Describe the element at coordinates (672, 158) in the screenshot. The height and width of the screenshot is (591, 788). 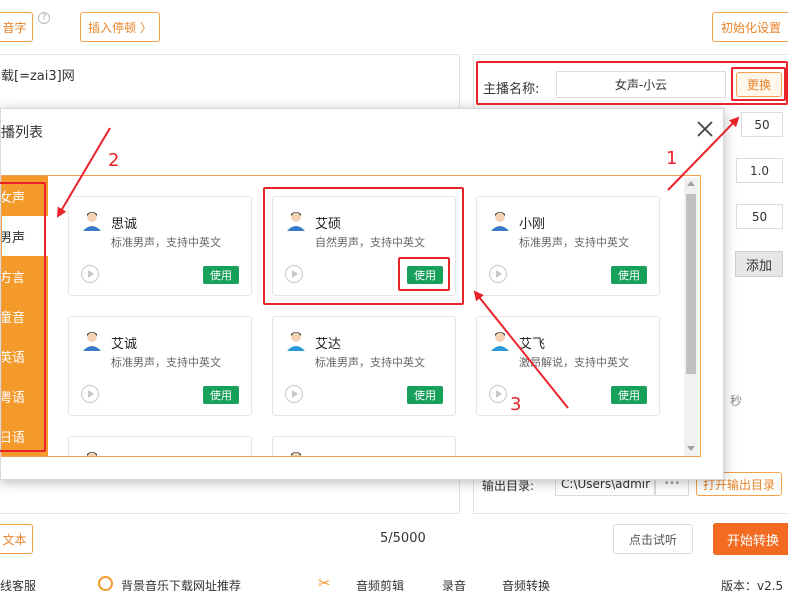
I see `annotation-number-1: 1` at that location.